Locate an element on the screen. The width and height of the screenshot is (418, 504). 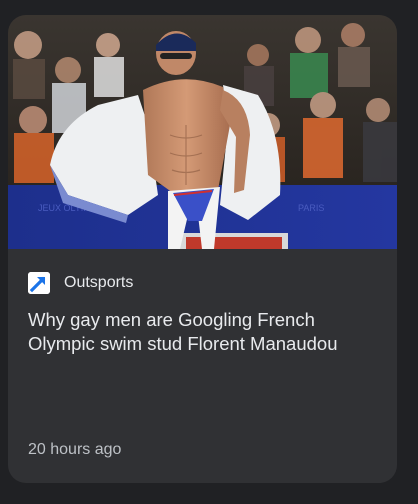
source-name: Outsports is located at coordinates (99, 282).